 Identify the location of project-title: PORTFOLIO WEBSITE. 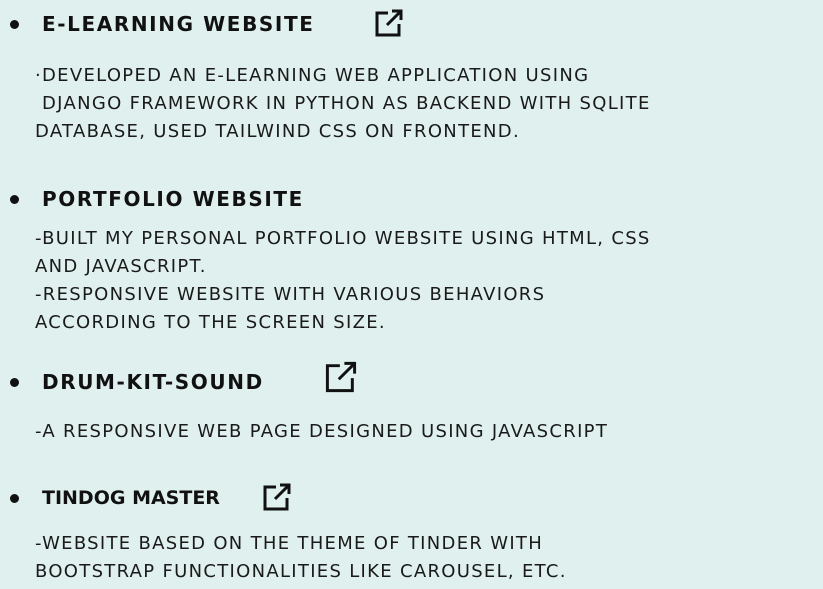
(173, 199).